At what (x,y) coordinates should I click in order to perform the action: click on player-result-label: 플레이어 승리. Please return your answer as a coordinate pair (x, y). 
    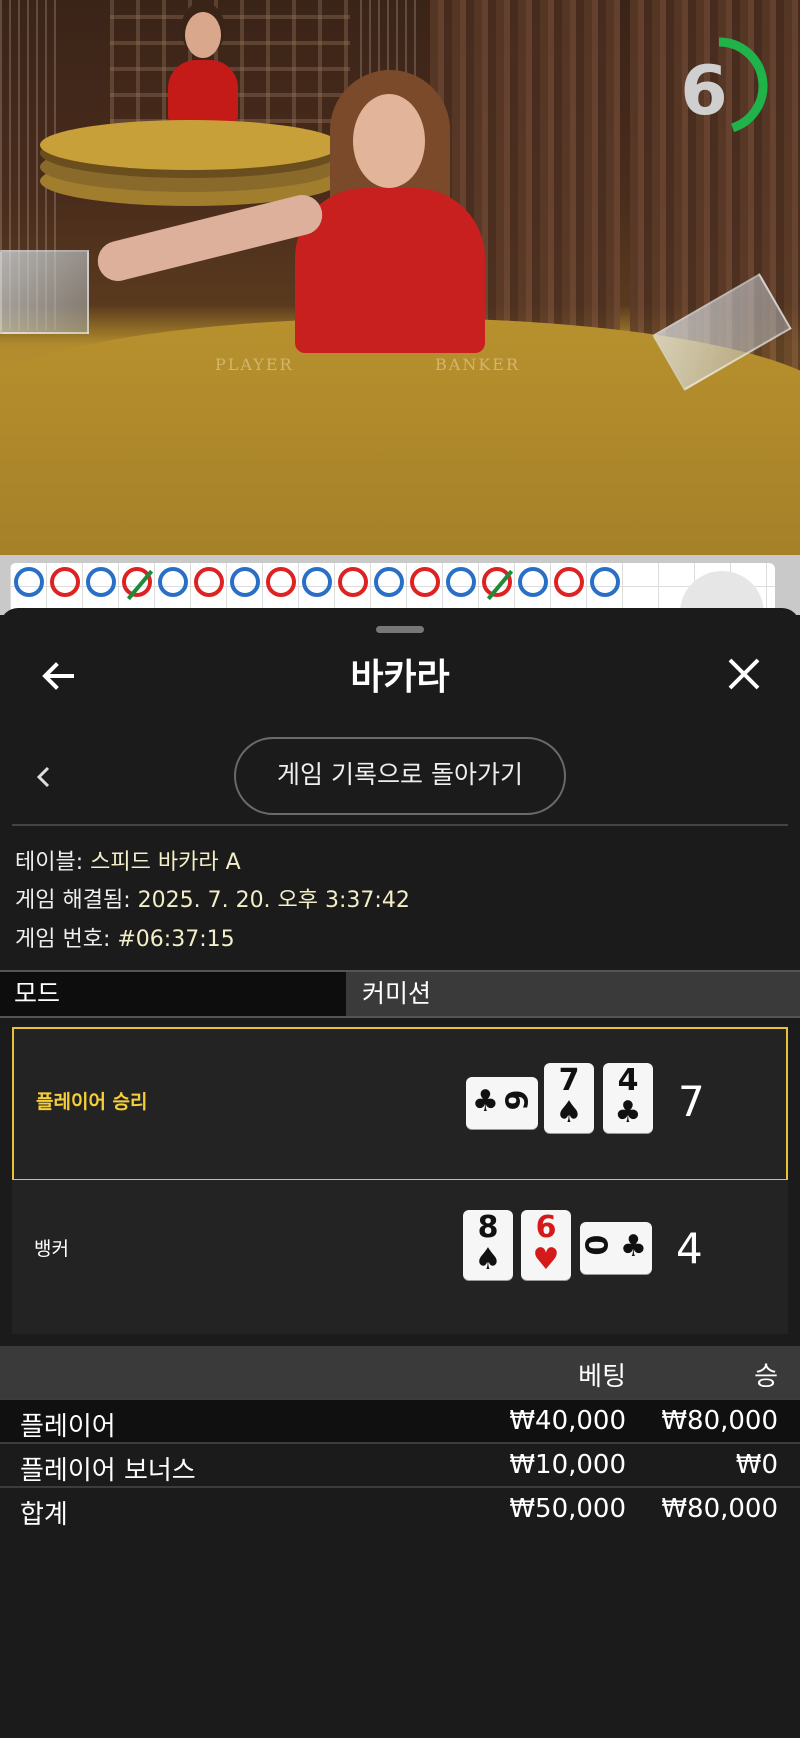
    Looking at the image, I should click on (92, 1102).